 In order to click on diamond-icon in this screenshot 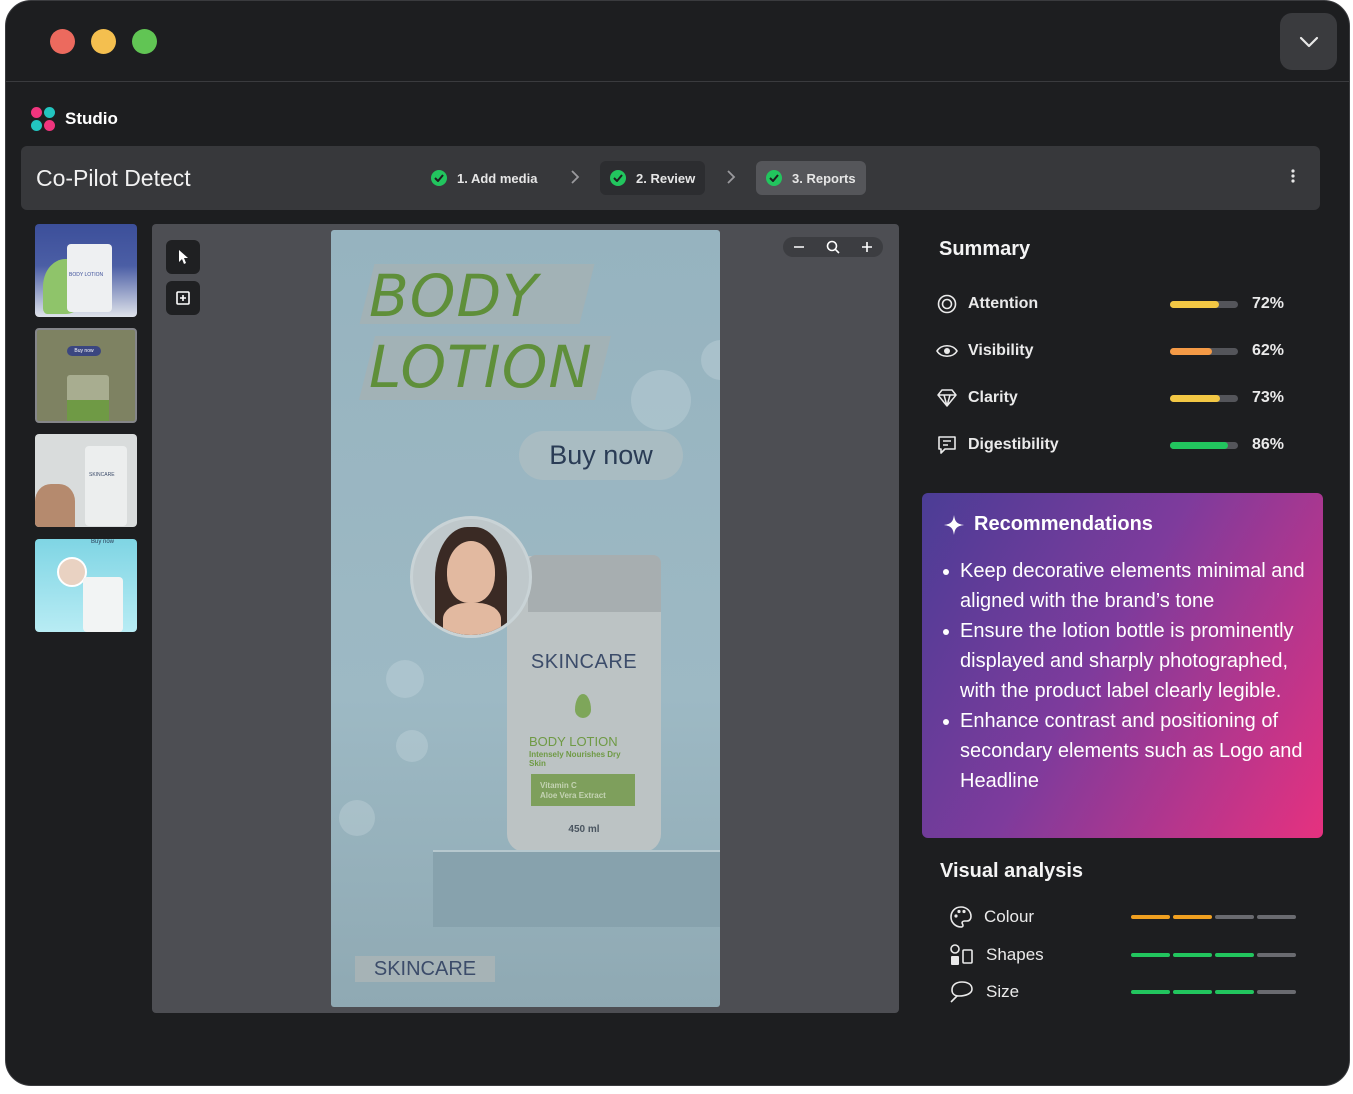, I will do `click(947, 398)`.